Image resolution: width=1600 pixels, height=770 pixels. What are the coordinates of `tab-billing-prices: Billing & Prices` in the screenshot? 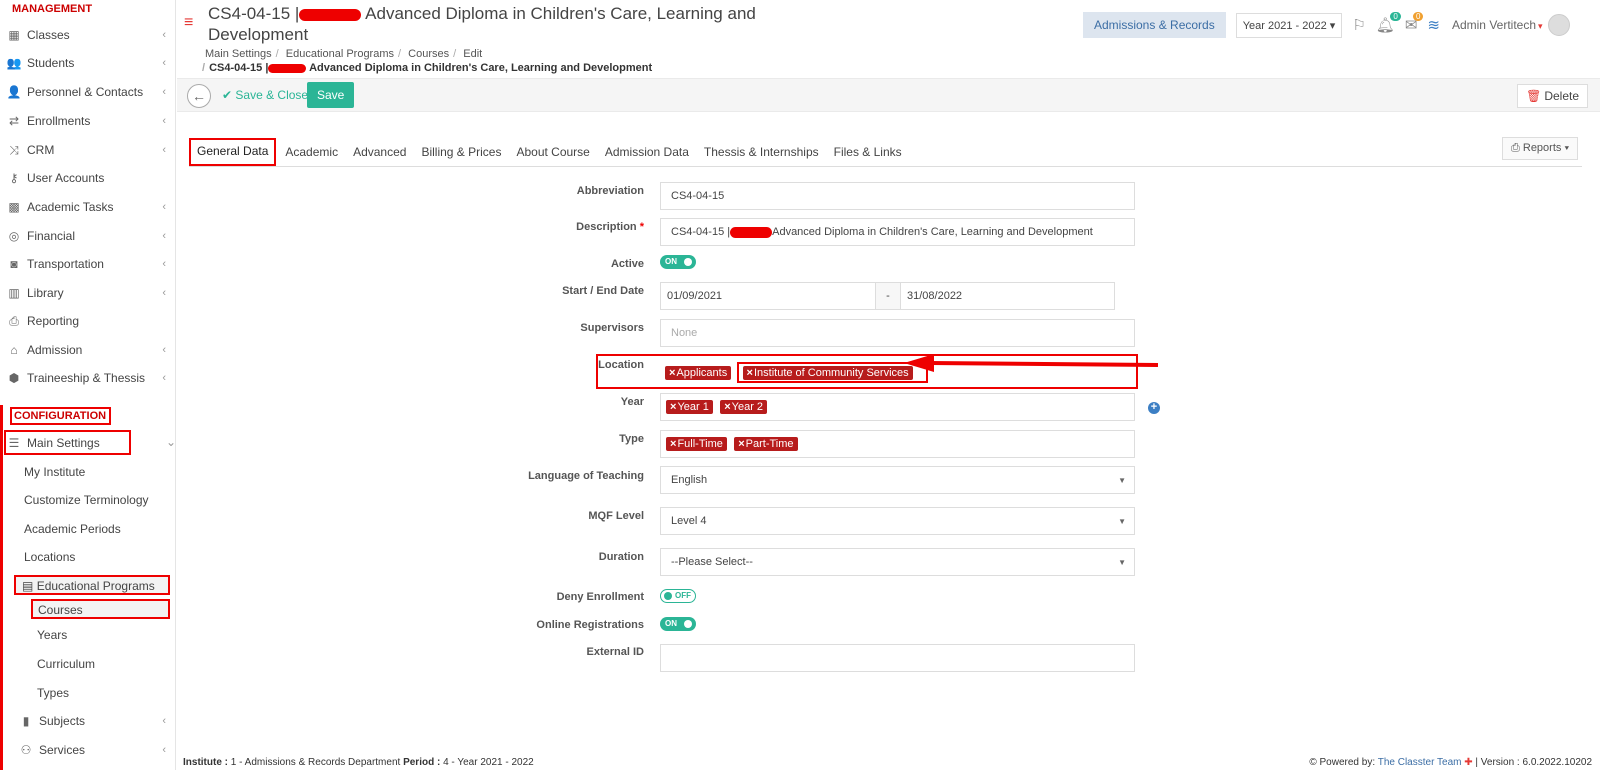 It's located at (461, 152).